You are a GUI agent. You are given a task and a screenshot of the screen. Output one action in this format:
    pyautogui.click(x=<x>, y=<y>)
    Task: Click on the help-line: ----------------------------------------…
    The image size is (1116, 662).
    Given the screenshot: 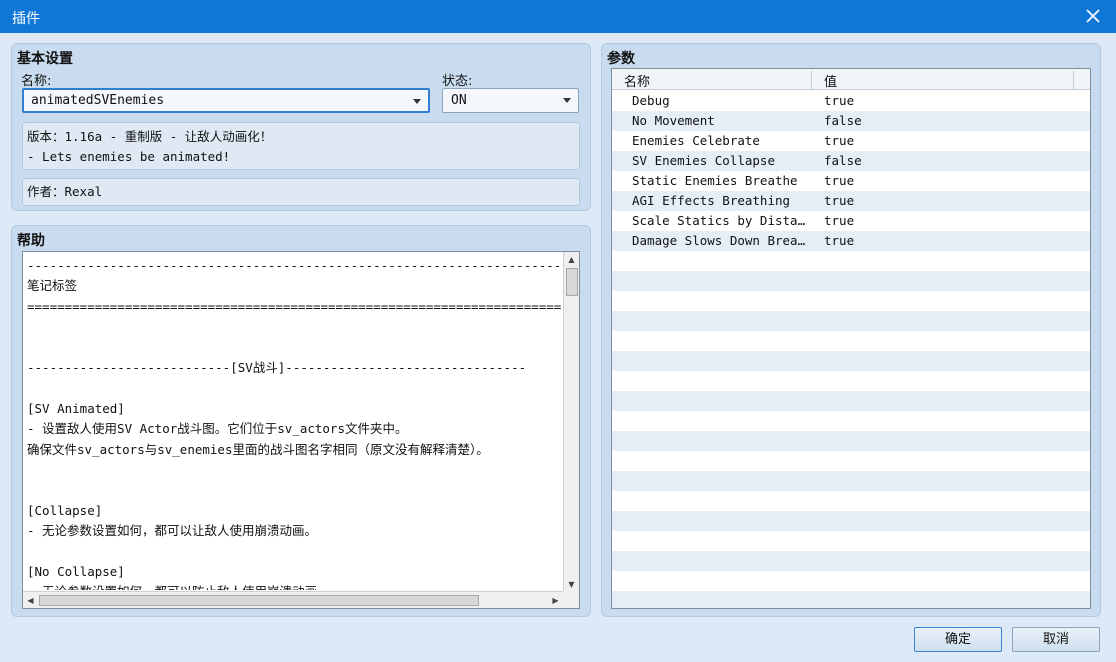 What is the action you would take?
    pyautogui.click(x=294, y=265)
    